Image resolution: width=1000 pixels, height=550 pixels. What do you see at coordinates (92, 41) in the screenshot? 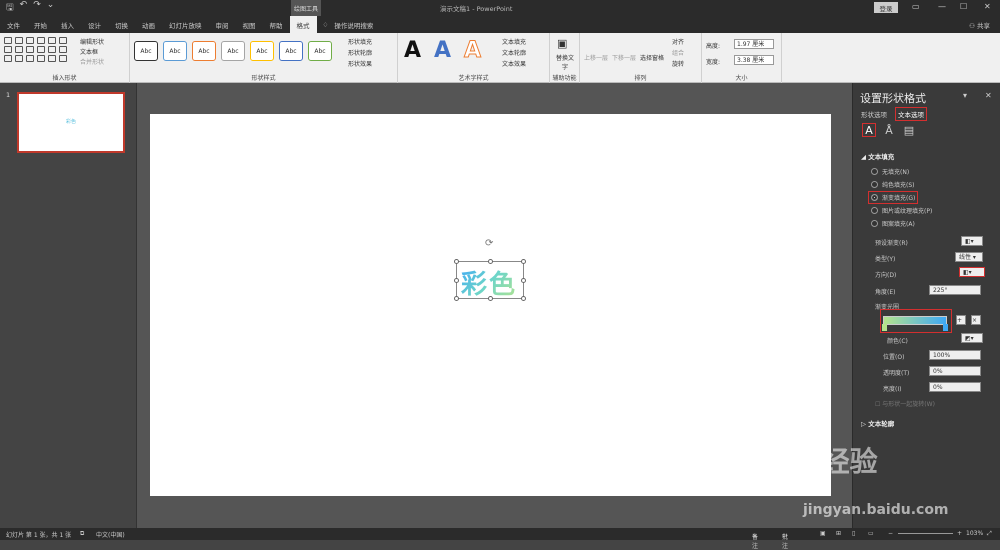
I see `edit-shape-button: 编辑形状` at bounding box center [92, 41].